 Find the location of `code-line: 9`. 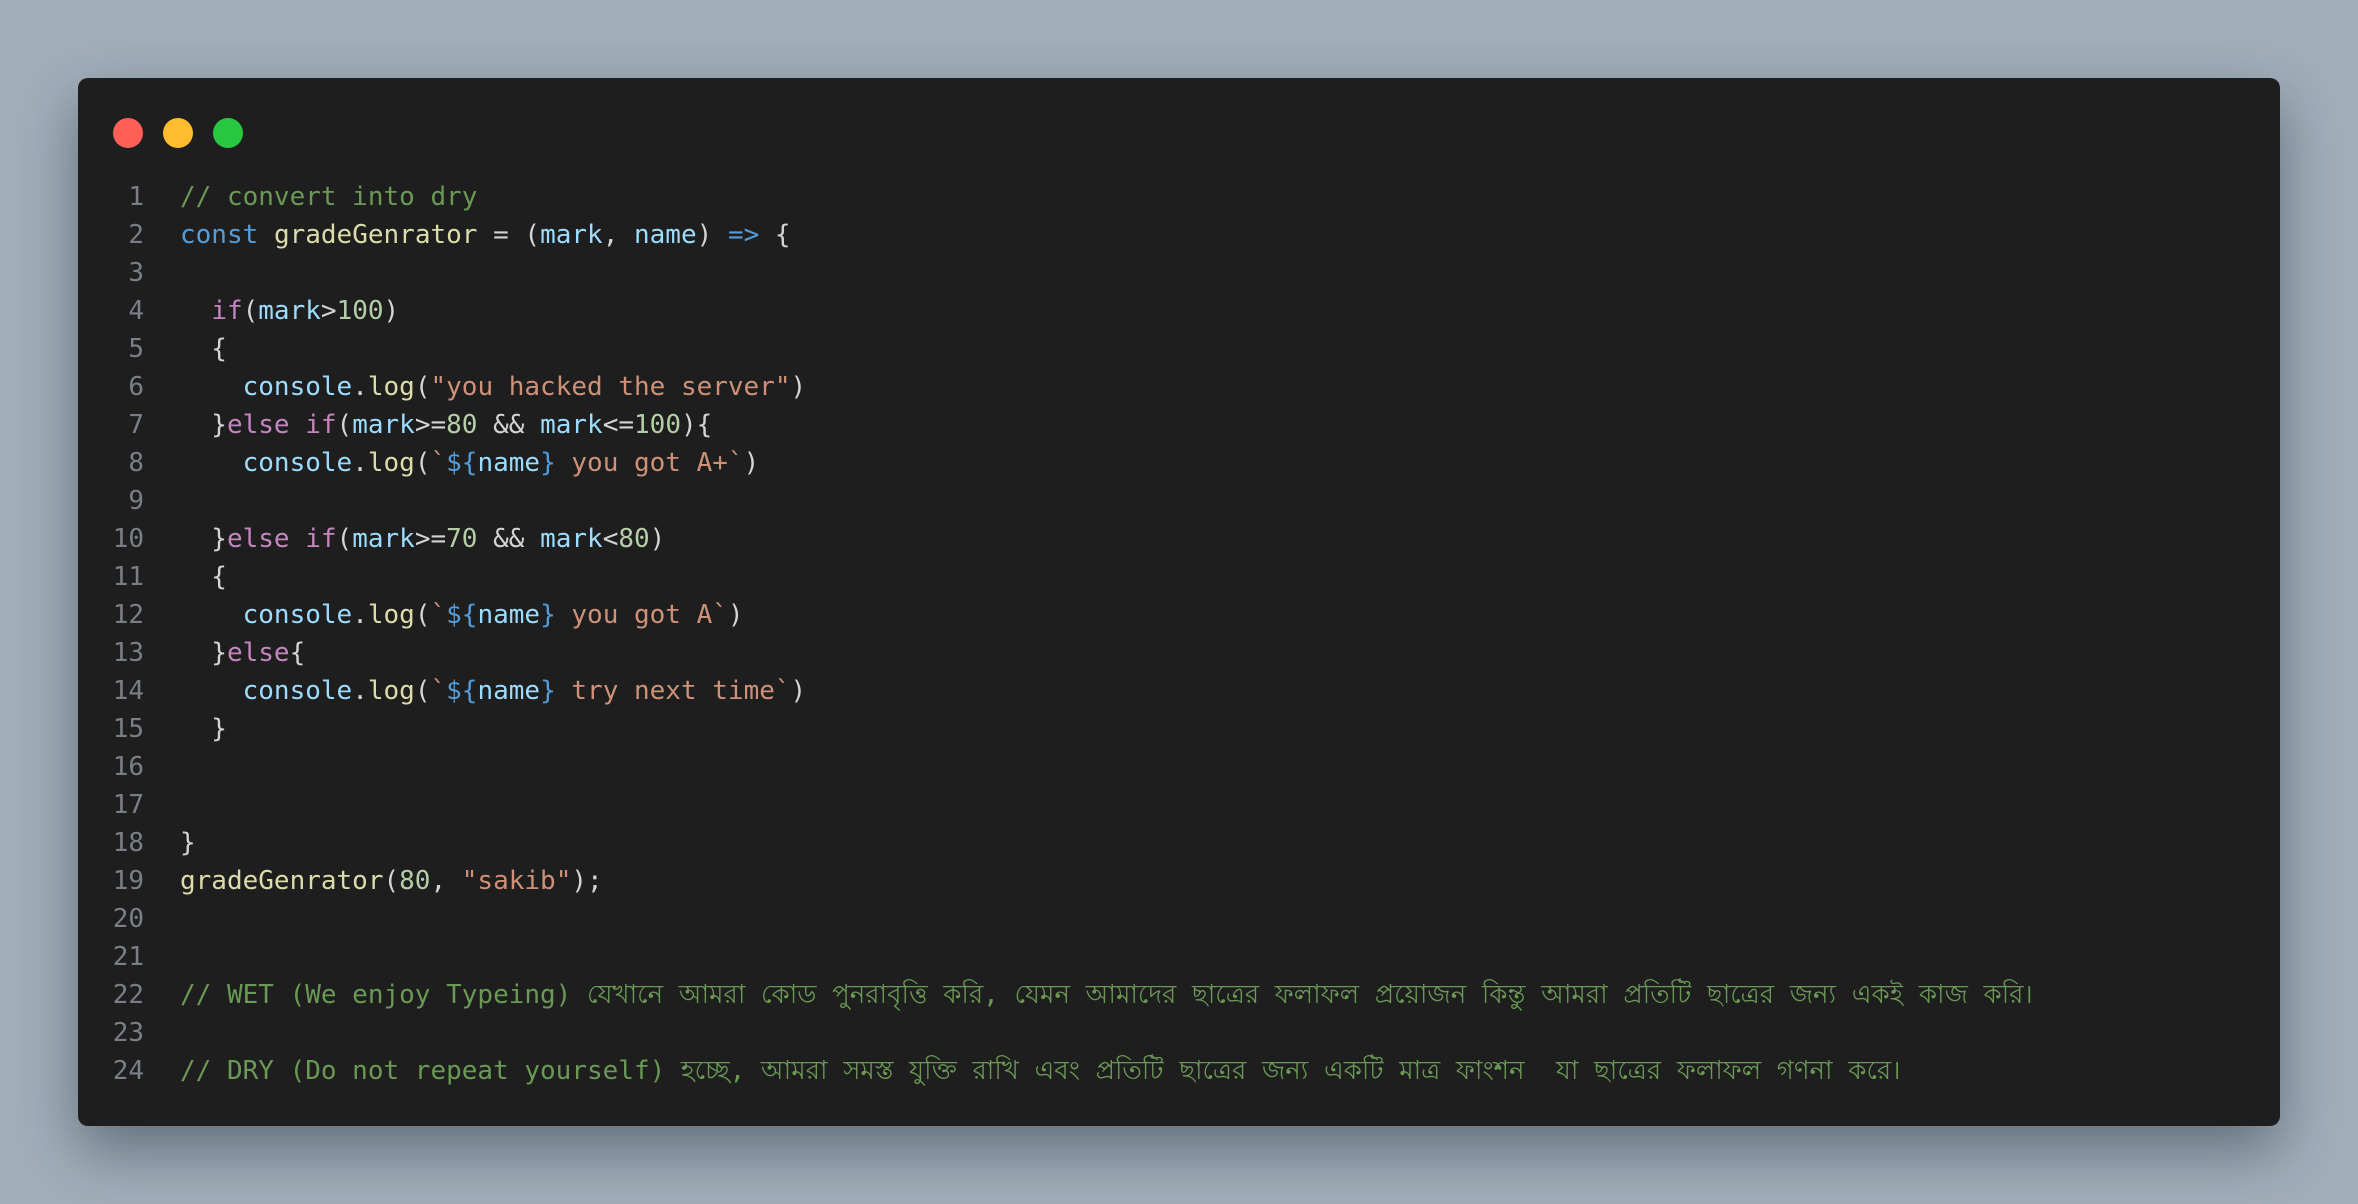

code-line: 9 is located at coordinates (1179, 501).